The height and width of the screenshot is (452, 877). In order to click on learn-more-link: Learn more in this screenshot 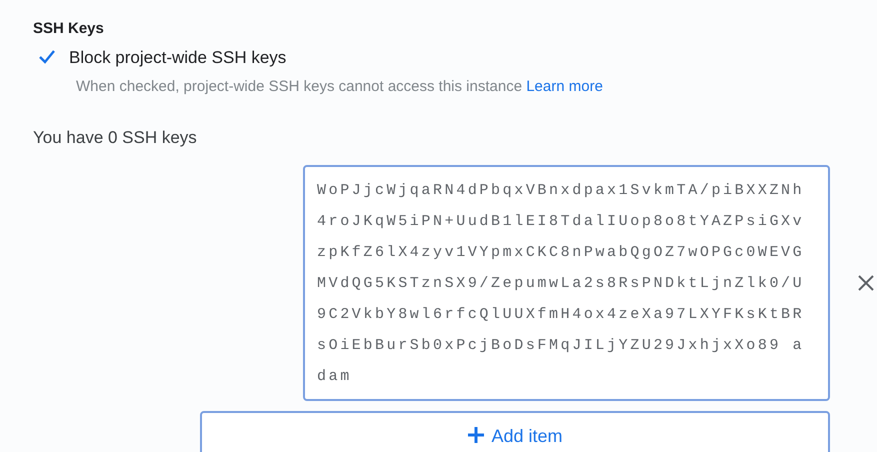, I will do `click(564, 86)`.